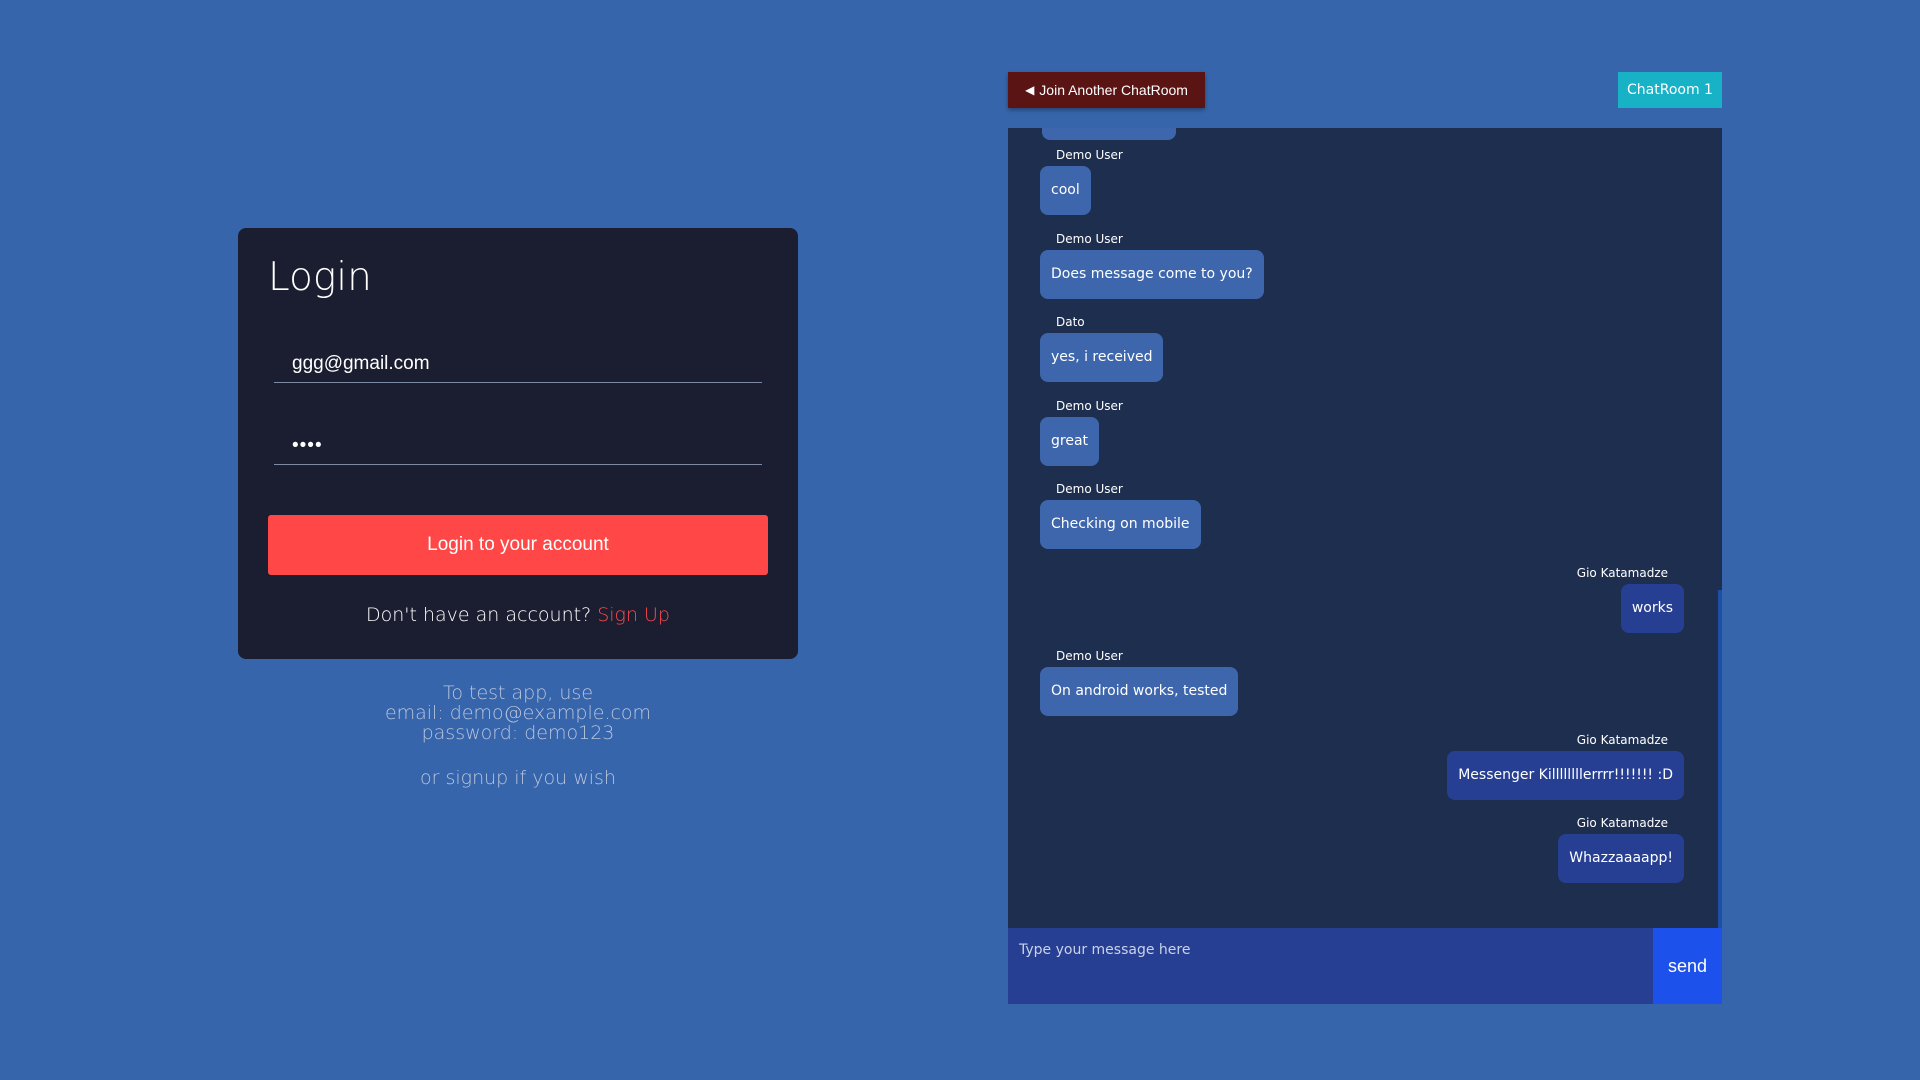  Describe the element at coordinates (1330, 966) in the screenshot. I see `message-input` at that location.